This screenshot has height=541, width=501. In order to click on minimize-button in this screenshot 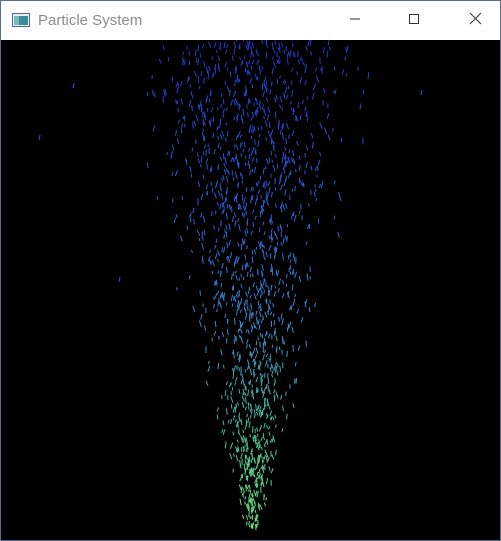, I will do `click(355, 20)`.